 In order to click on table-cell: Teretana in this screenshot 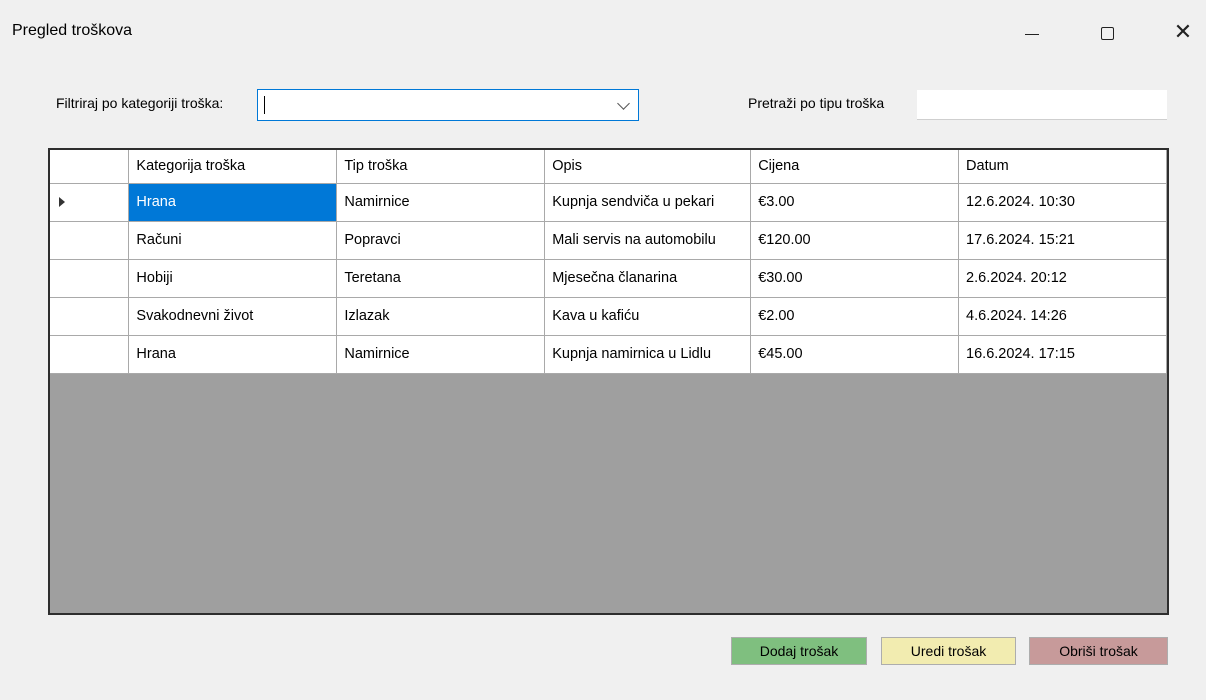, I will do `click(441, 278)`.